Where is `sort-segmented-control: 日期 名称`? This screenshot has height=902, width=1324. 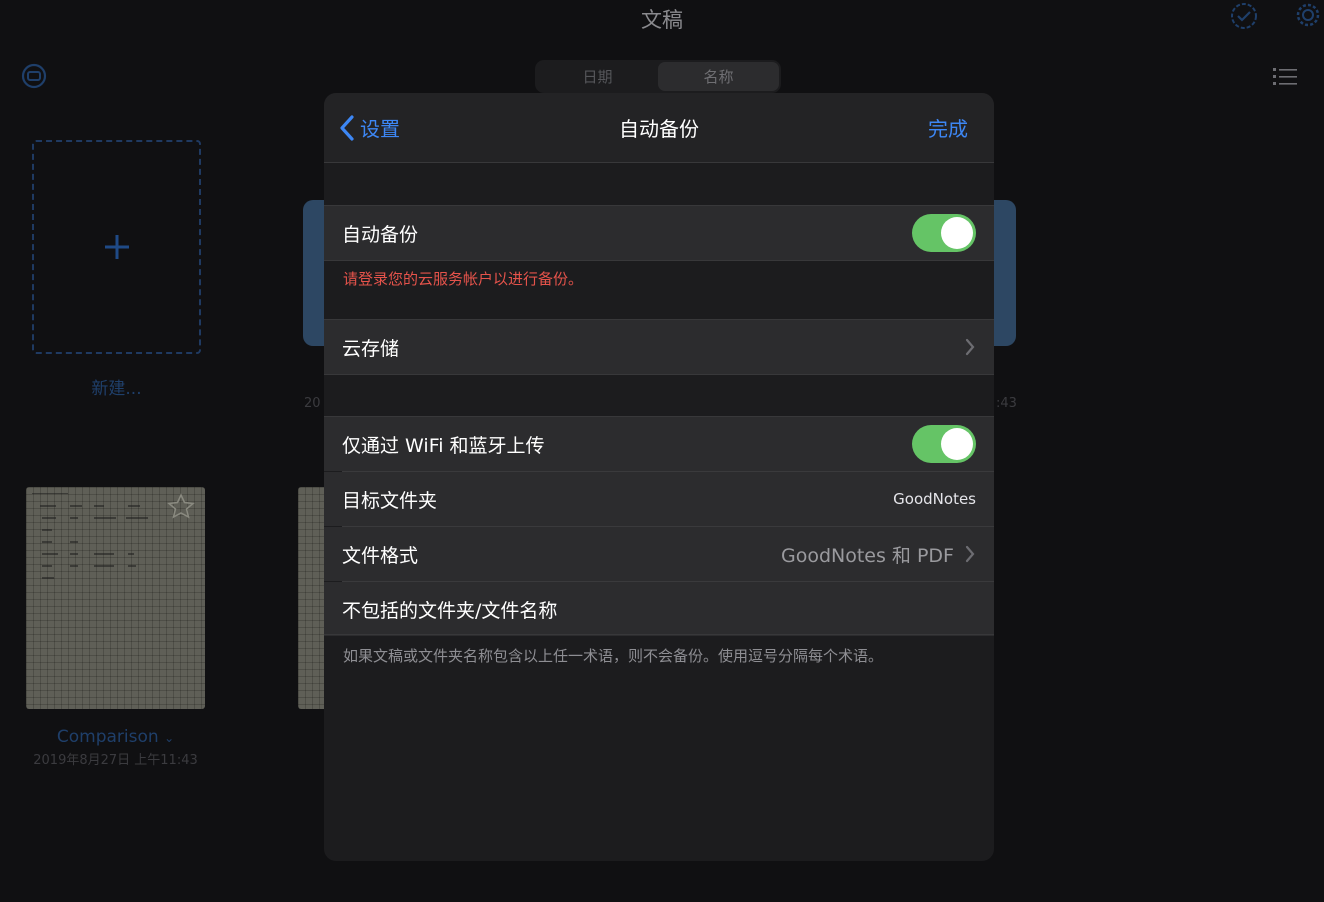 sort-segmented-control: 日期 名称 is located at coordinates (658, 76).